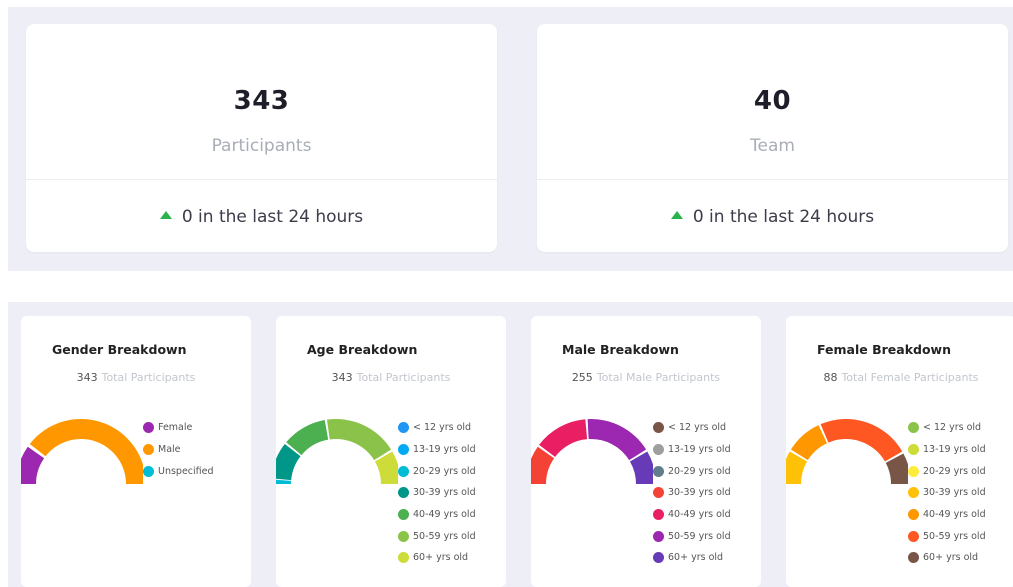 The image size is (1013, 587). I want to click on legend-item: Male, so click(178, 450).